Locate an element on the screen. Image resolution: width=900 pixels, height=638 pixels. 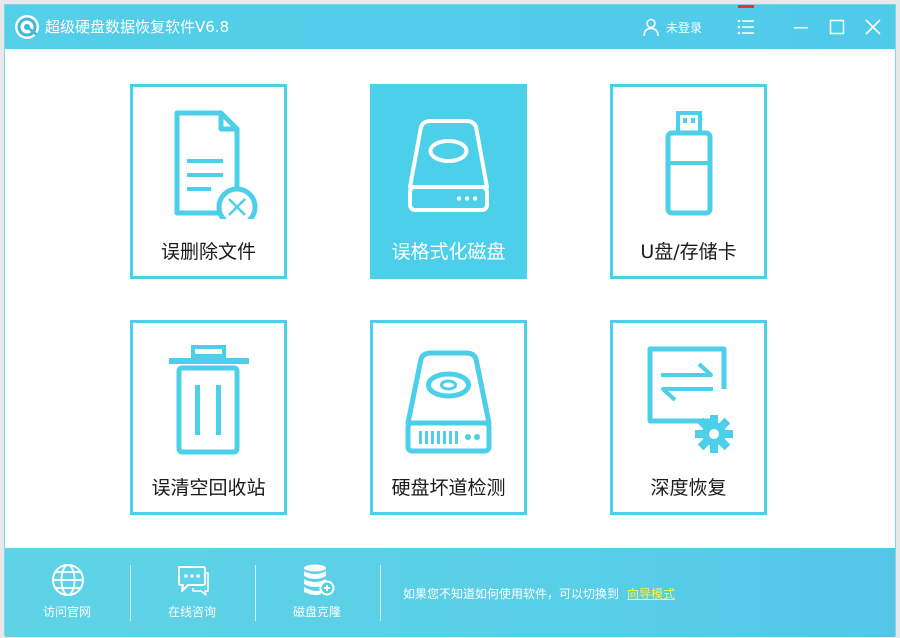
guide-hint: 如果您不知道如何使用软件，可以切换到 向导模式 is located at coordinates (539, 594).